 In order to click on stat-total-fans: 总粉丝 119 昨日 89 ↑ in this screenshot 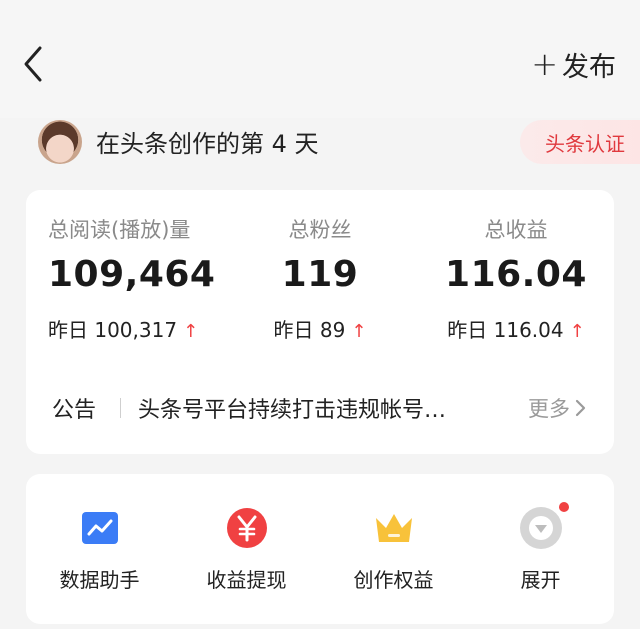, I will do `click(320, 270)`.